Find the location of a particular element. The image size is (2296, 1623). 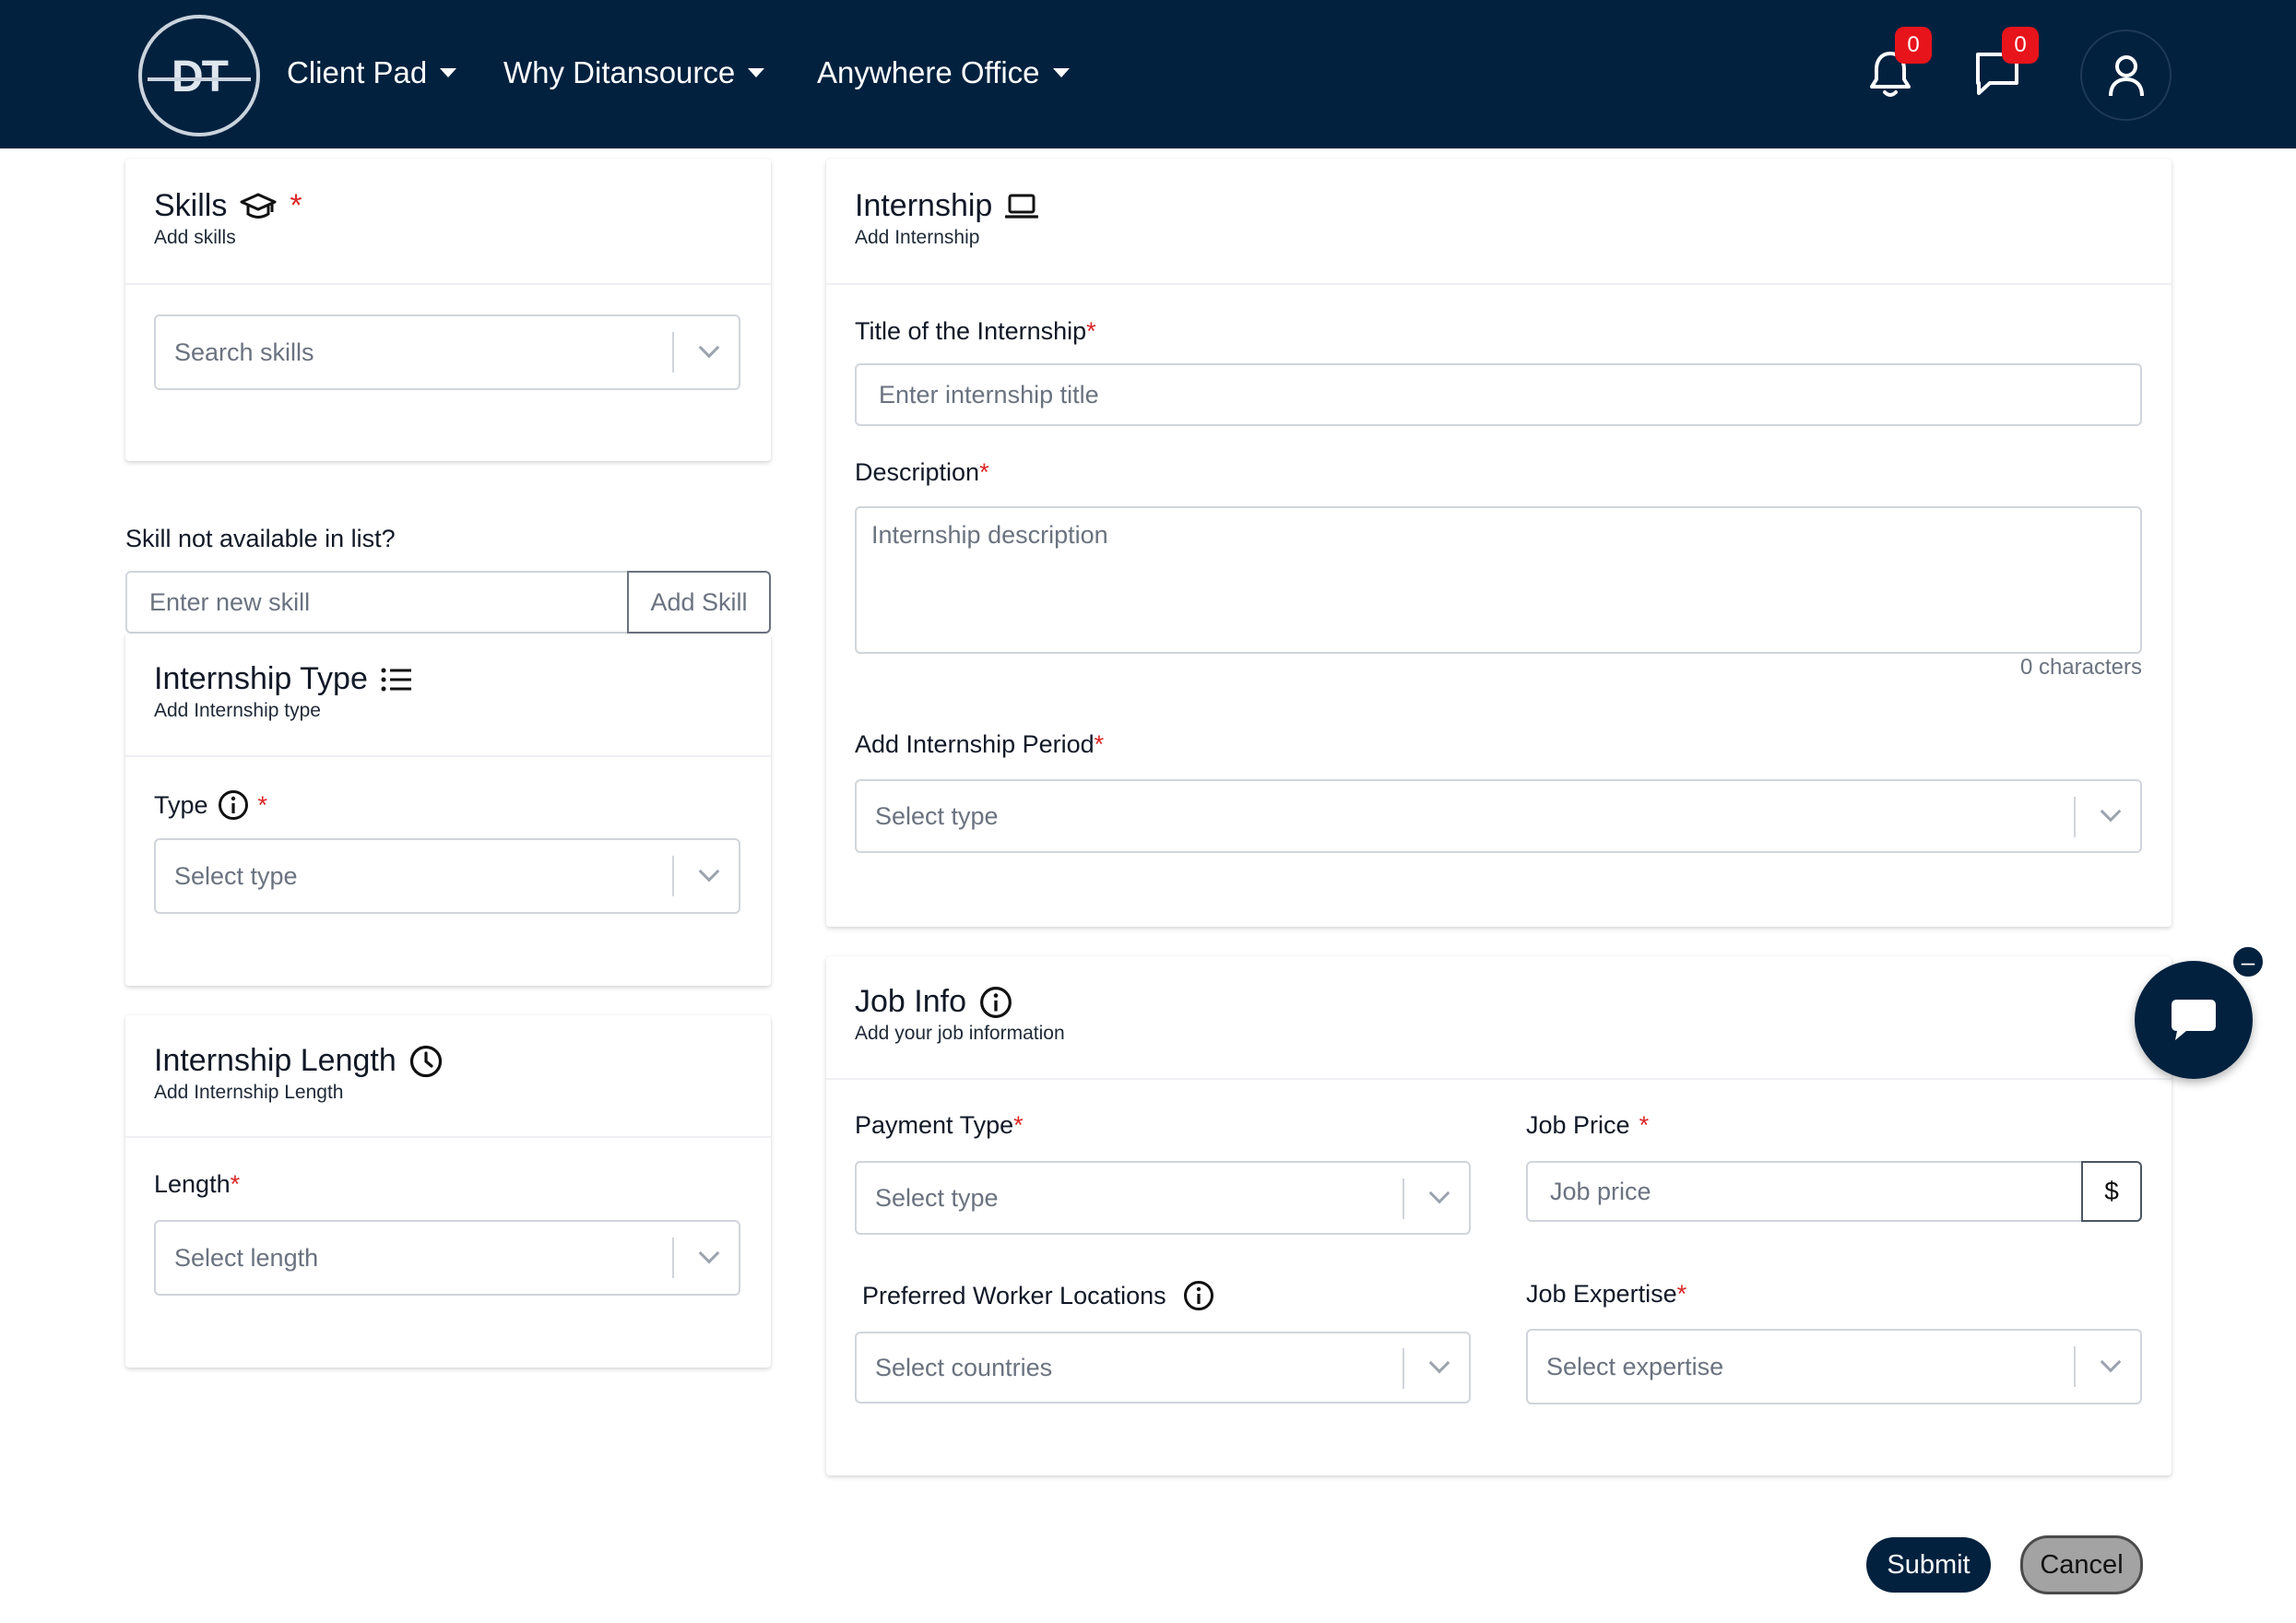

internship-type-select: Select type is located at coordinates (447, 876).